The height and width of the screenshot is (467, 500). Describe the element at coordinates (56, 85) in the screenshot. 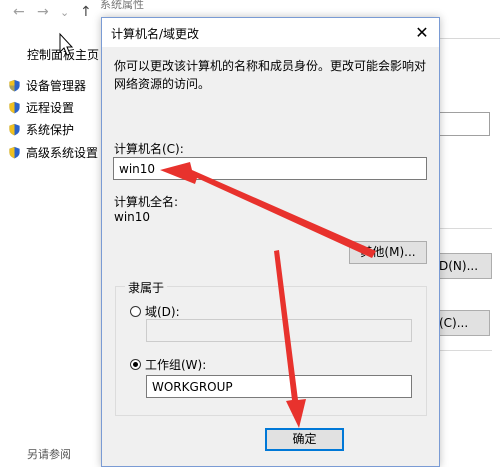

I see `sidebar-item-label: 设备管理器` at that location.